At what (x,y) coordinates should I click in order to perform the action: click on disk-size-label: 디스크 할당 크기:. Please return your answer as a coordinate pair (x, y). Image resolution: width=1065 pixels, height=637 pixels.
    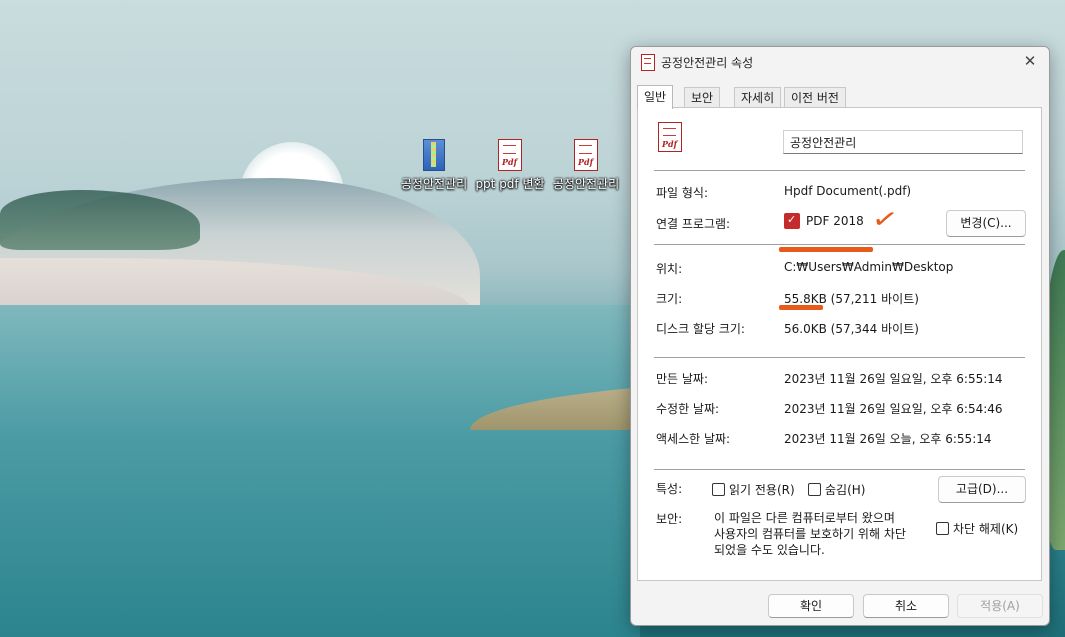
    Looking at the image, I should click on (700, 329).